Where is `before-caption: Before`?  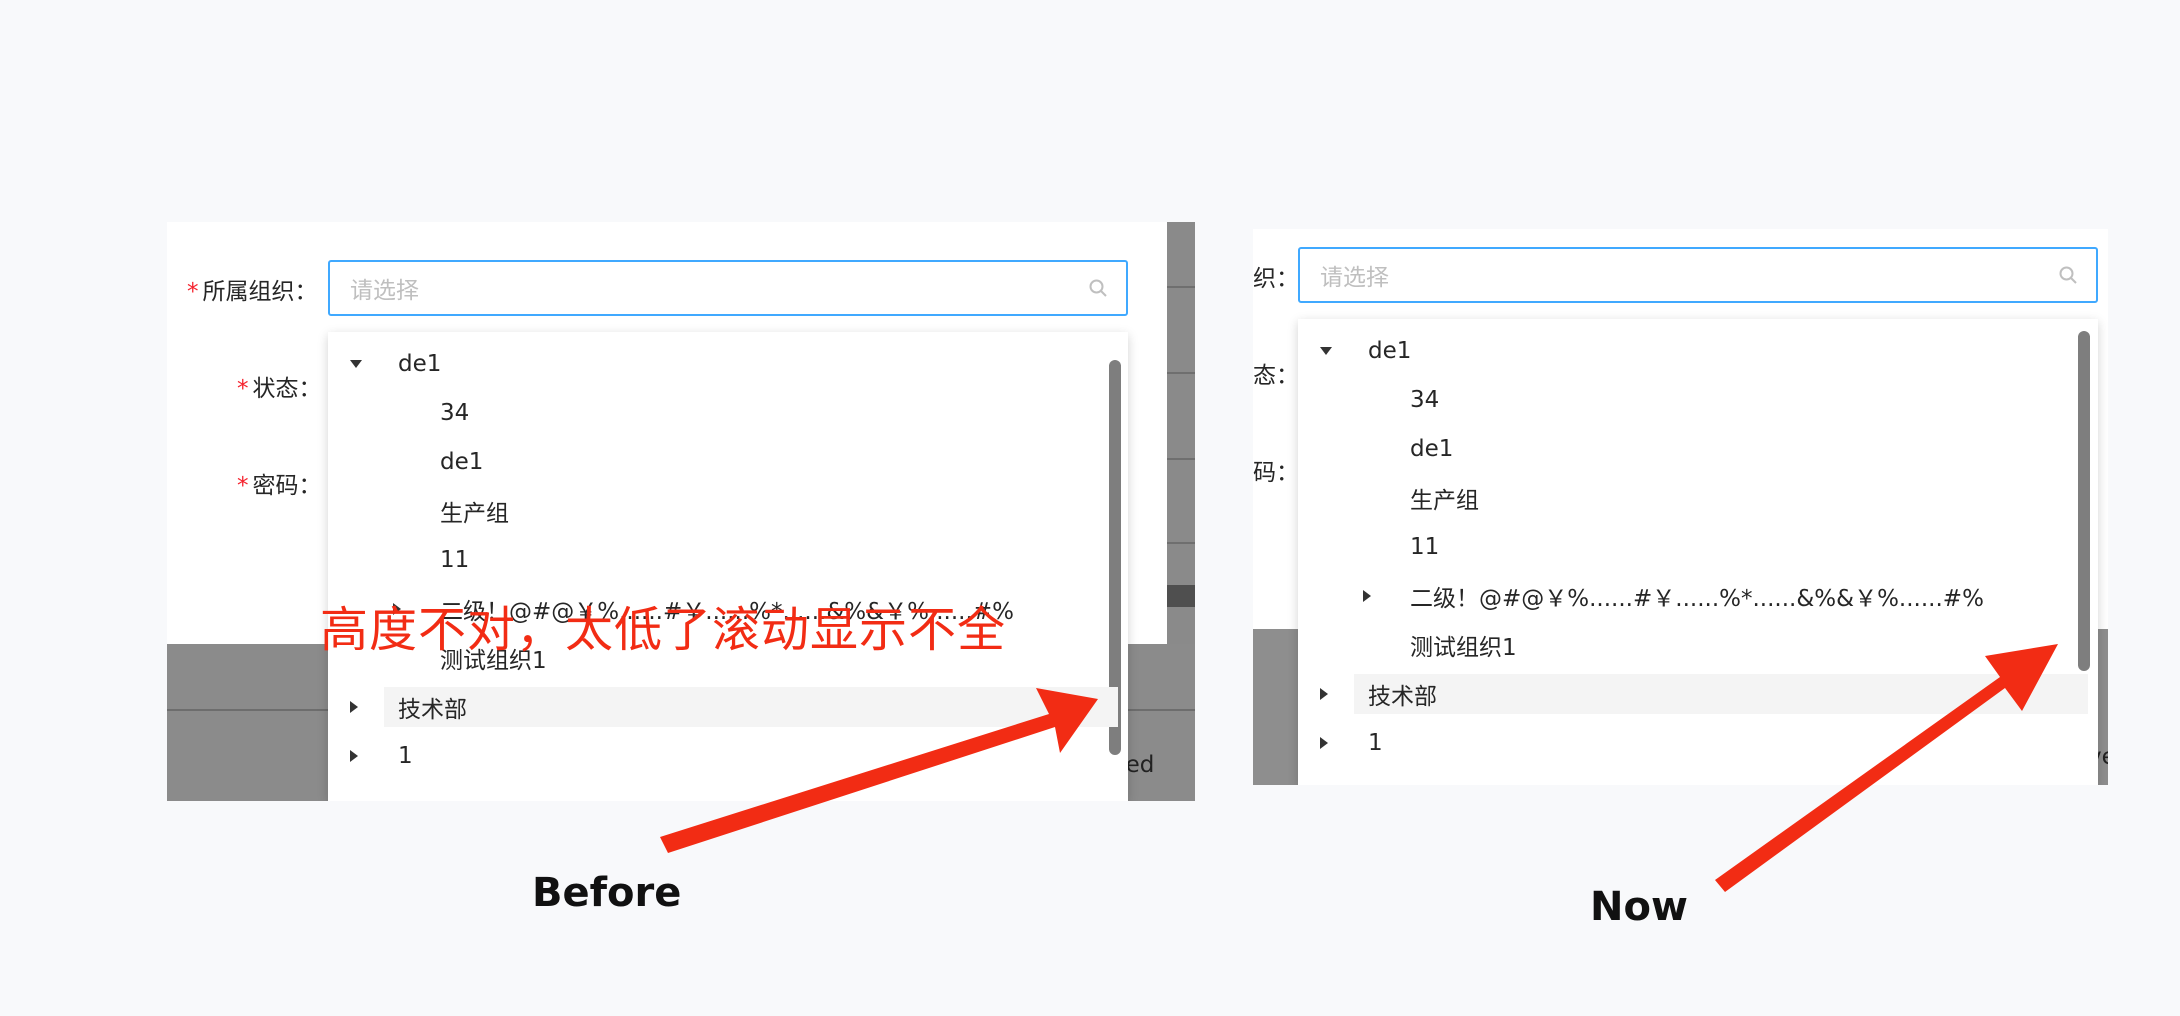 before-caption: Before is located at coordinates (607, 893).